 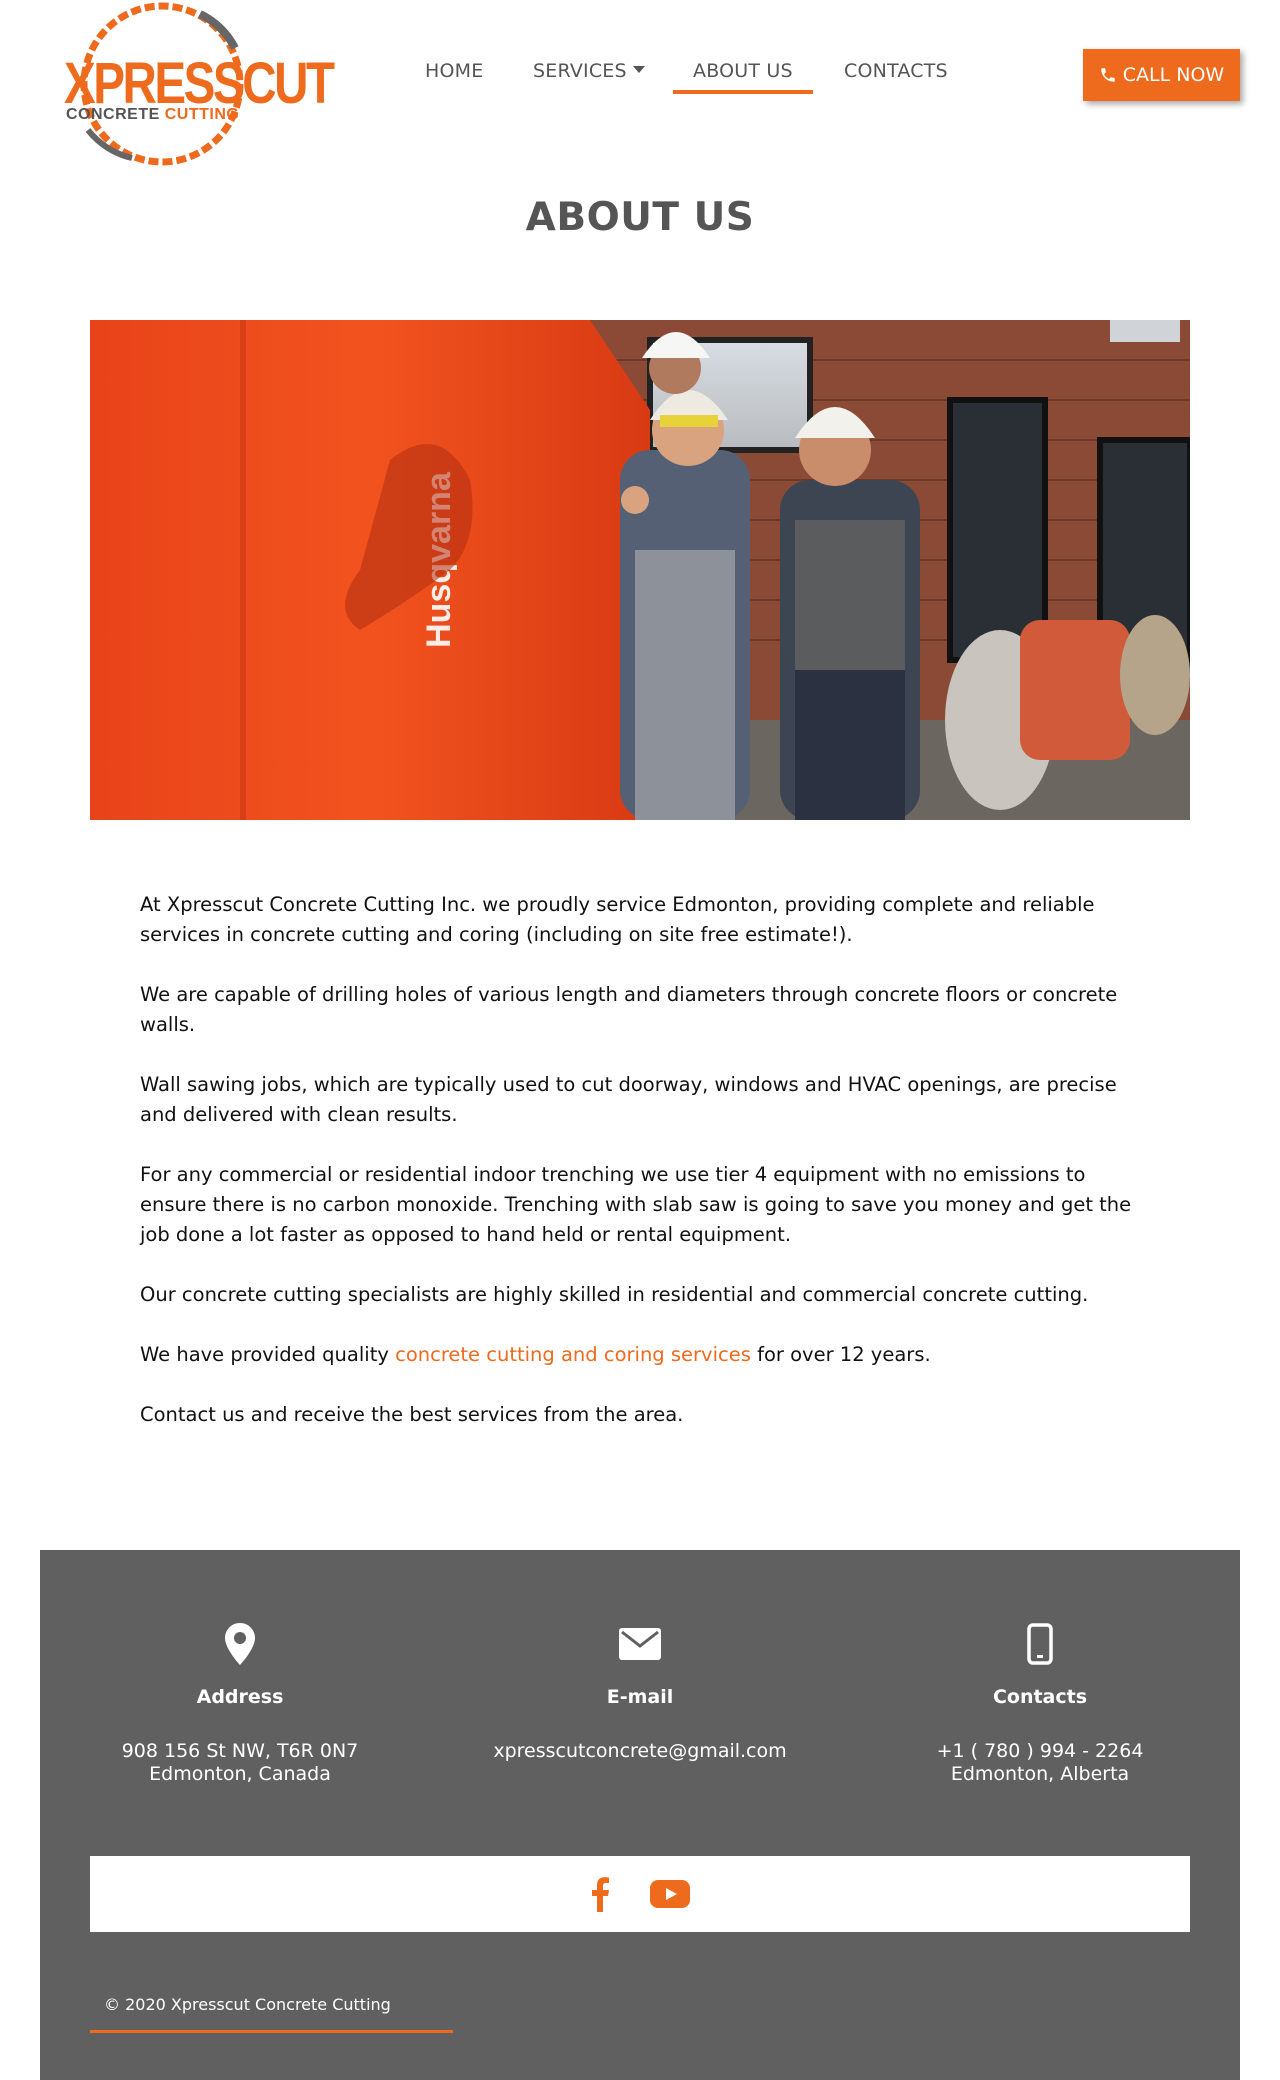 What do you see at coordinates (1040, 1774) in the screenshot?
I see `footer-contacts-line2: Edmonton, Alberta` at bounding box center [1040, 1774].